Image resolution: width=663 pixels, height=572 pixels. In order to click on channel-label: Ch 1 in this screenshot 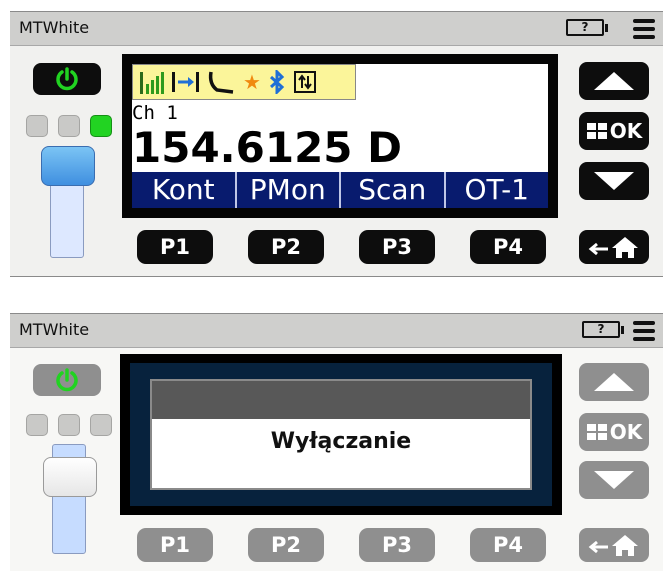, I will do `click(155, 113)`.